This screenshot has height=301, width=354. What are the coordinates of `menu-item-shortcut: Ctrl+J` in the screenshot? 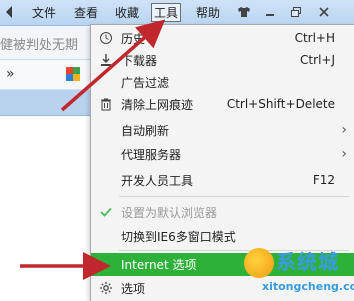 It's located at (317, 60).